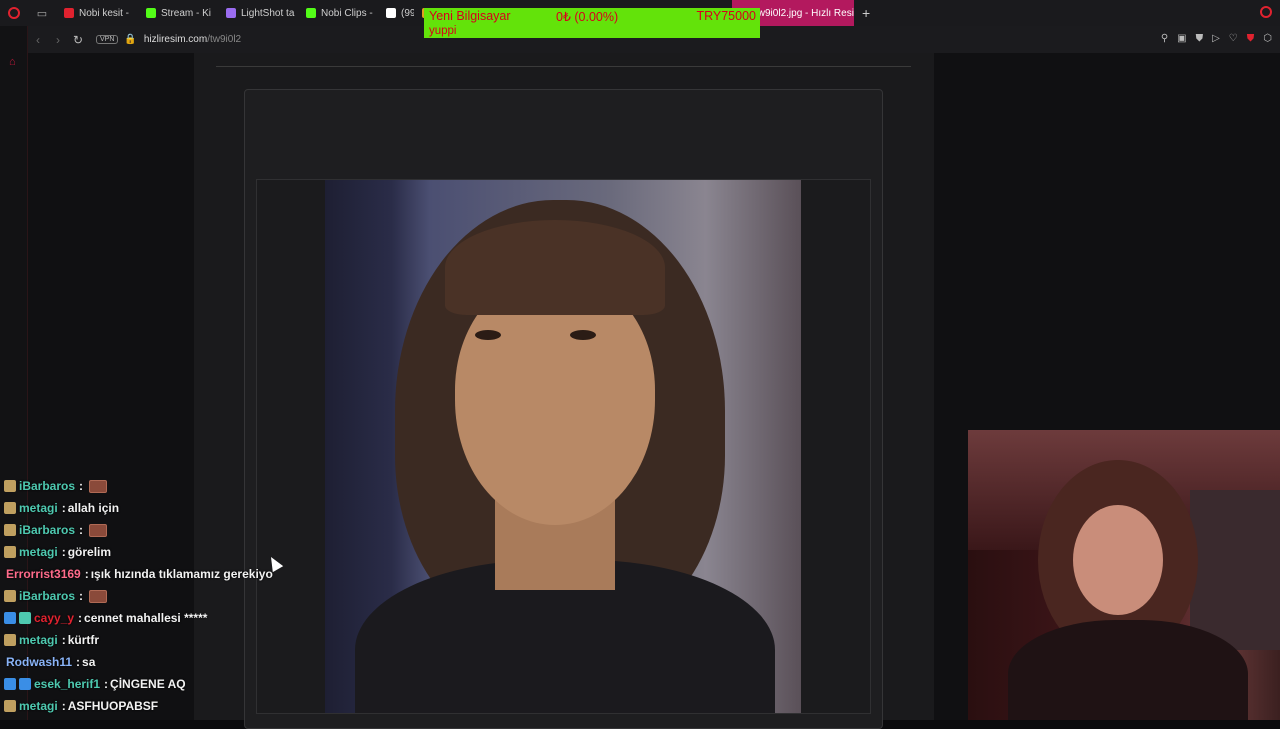  What do you see at coordinates (89, 552) in the screenshot?
I see `chat-text: görelim` at bounding box center [89, 552].